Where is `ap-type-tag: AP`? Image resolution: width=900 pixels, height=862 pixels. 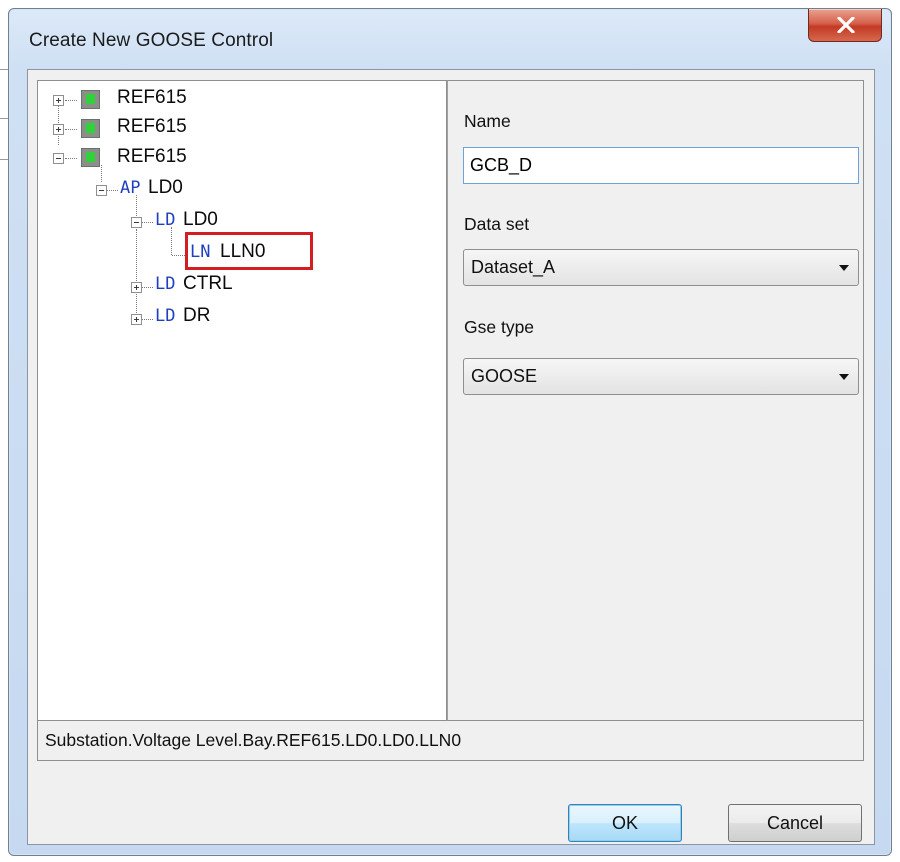 ap-type-tag: AP is located at coordinates (130, 188).